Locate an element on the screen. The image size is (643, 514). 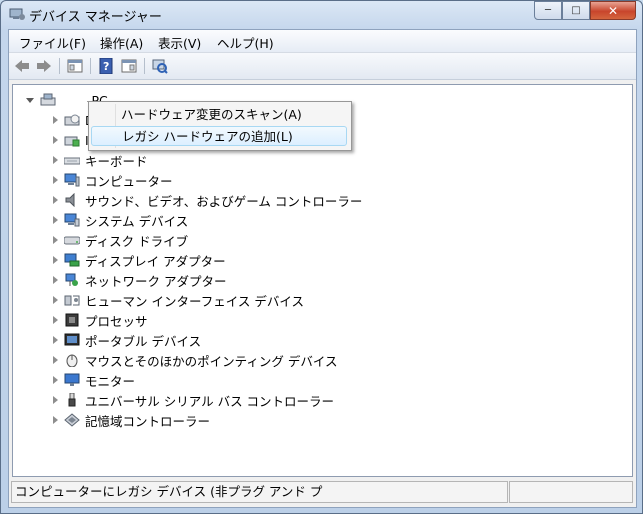
minimize-button: ─ is located at coordinates (548, 10).